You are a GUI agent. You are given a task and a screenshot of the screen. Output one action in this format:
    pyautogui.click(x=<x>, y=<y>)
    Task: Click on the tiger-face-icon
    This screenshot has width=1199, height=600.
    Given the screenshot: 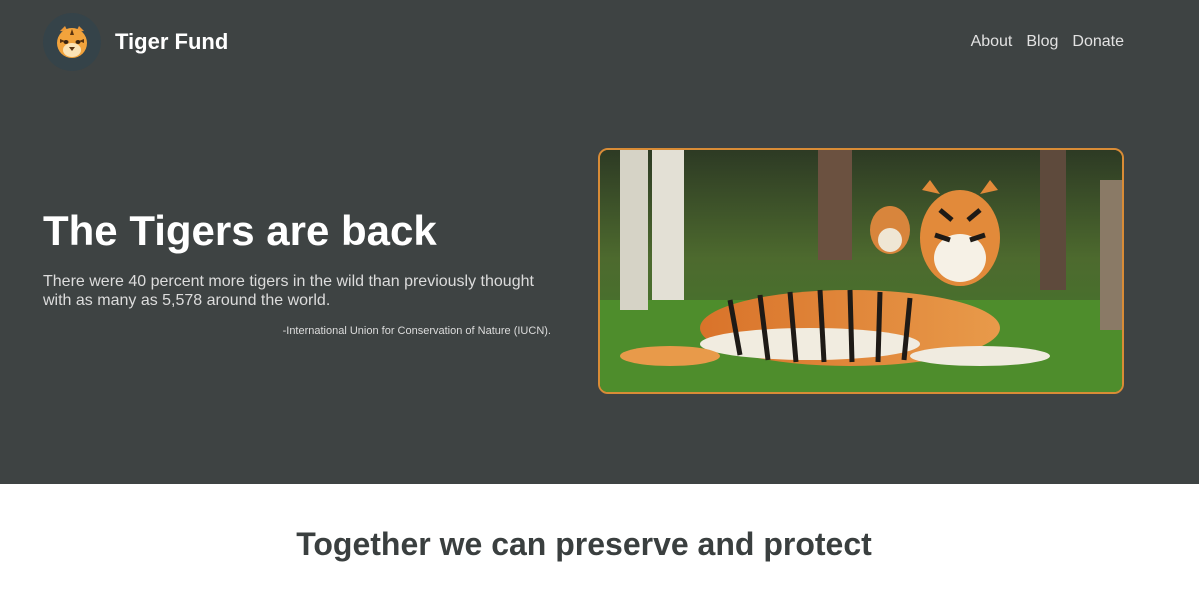 What is the action you would take?
    pyautogui.click(x=72, y=42)
    